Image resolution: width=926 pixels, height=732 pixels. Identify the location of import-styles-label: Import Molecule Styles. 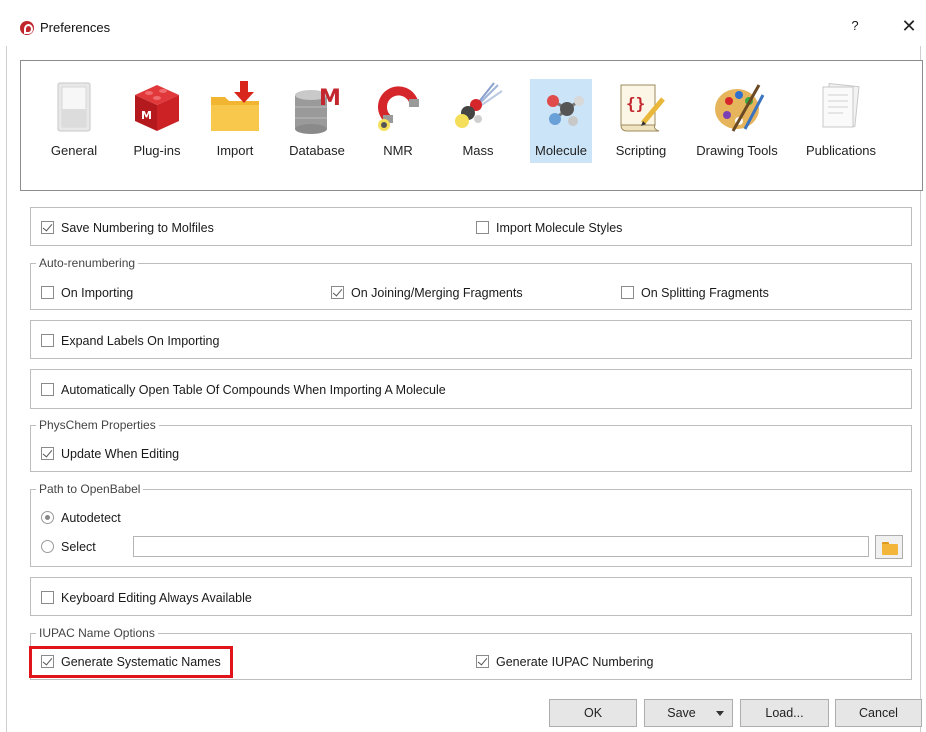
(559, 228).